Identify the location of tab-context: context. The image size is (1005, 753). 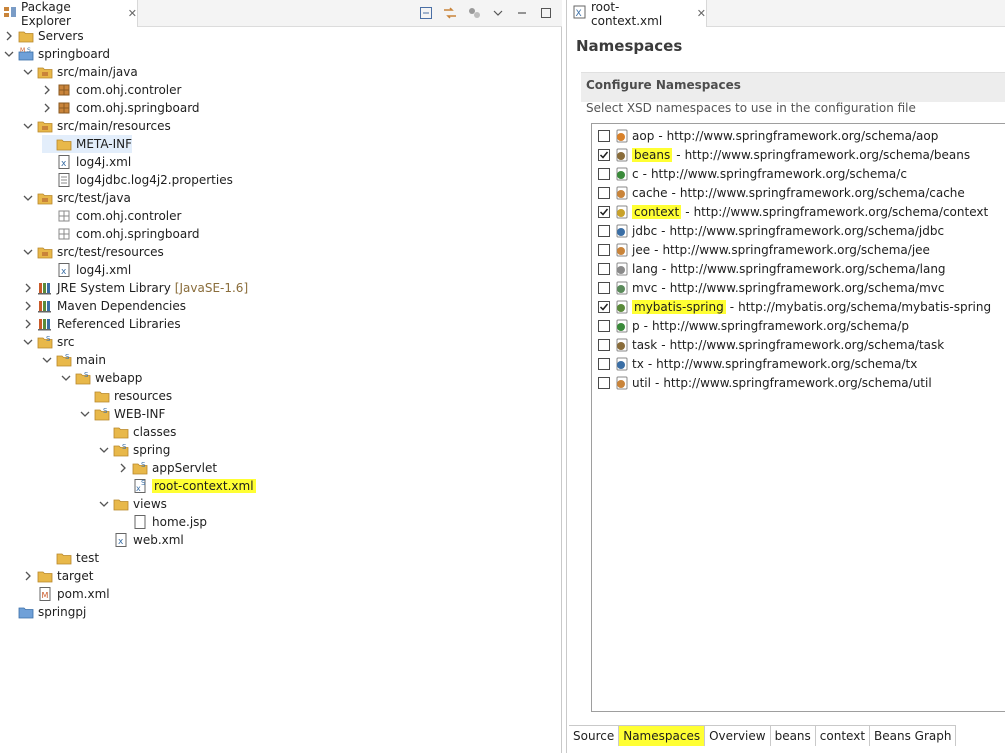
(843, 736).